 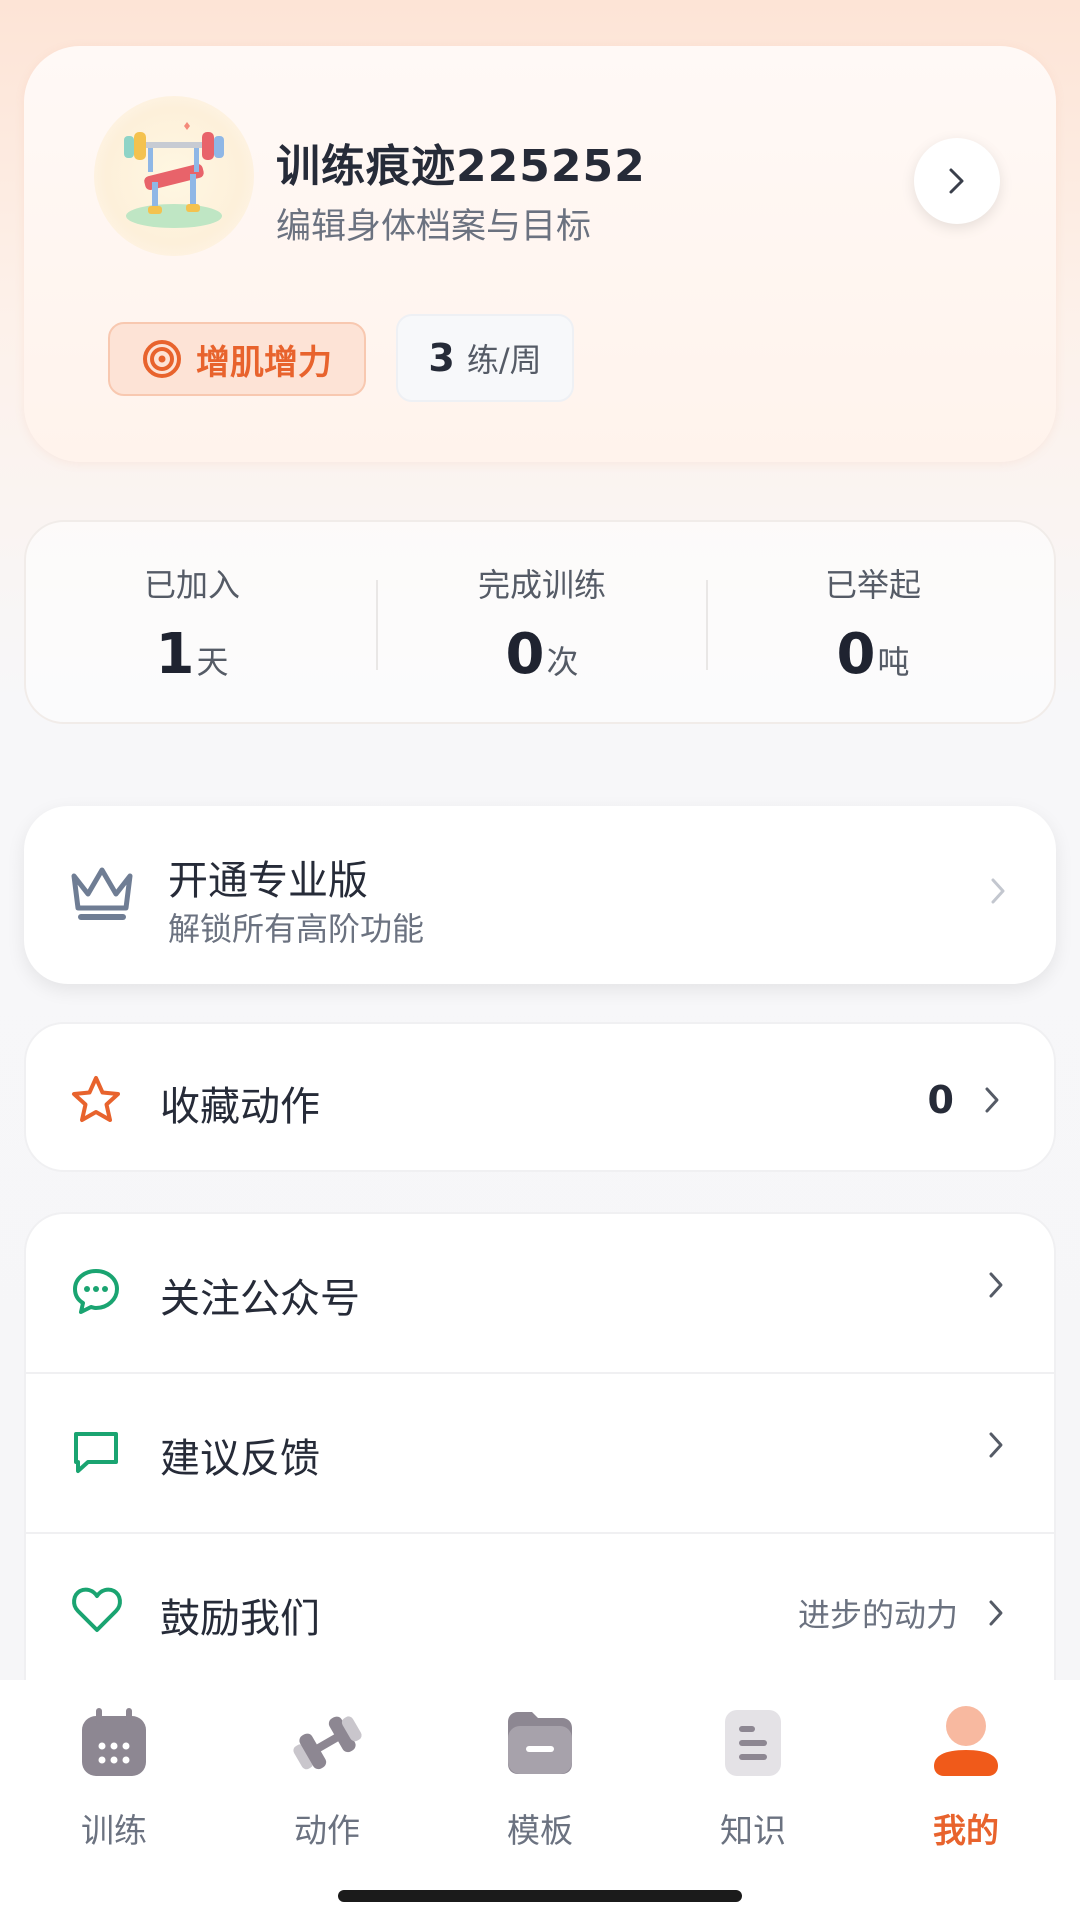 What do you see at coordinates (240, 1107) in the screenshot?
I see `favorites-label: 收藏动作` at bounding box center [240, 1107].